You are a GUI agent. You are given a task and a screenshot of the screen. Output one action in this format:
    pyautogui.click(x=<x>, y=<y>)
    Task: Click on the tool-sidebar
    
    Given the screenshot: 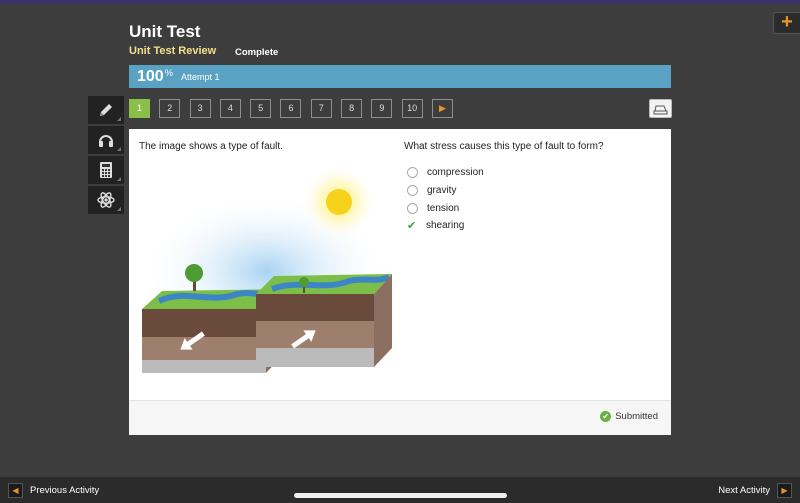 What is the action you would take?
    pyautogui.click(x=106, y=156)
    